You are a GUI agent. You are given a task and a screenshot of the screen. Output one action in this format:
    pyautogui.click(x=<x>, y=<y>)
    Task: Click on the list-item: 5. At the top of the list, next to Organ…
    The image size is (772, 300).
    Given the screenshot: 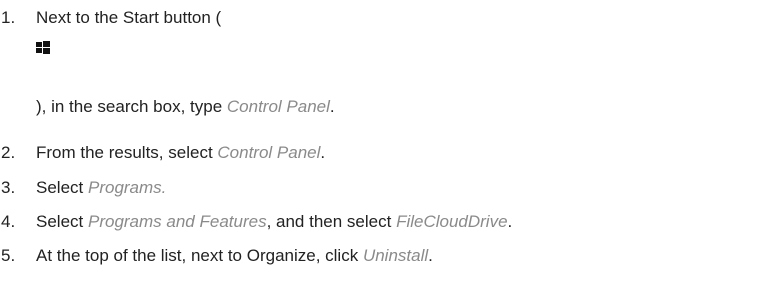 What is the action you would take?
    pyautogui.click(x=386, y=257)
    